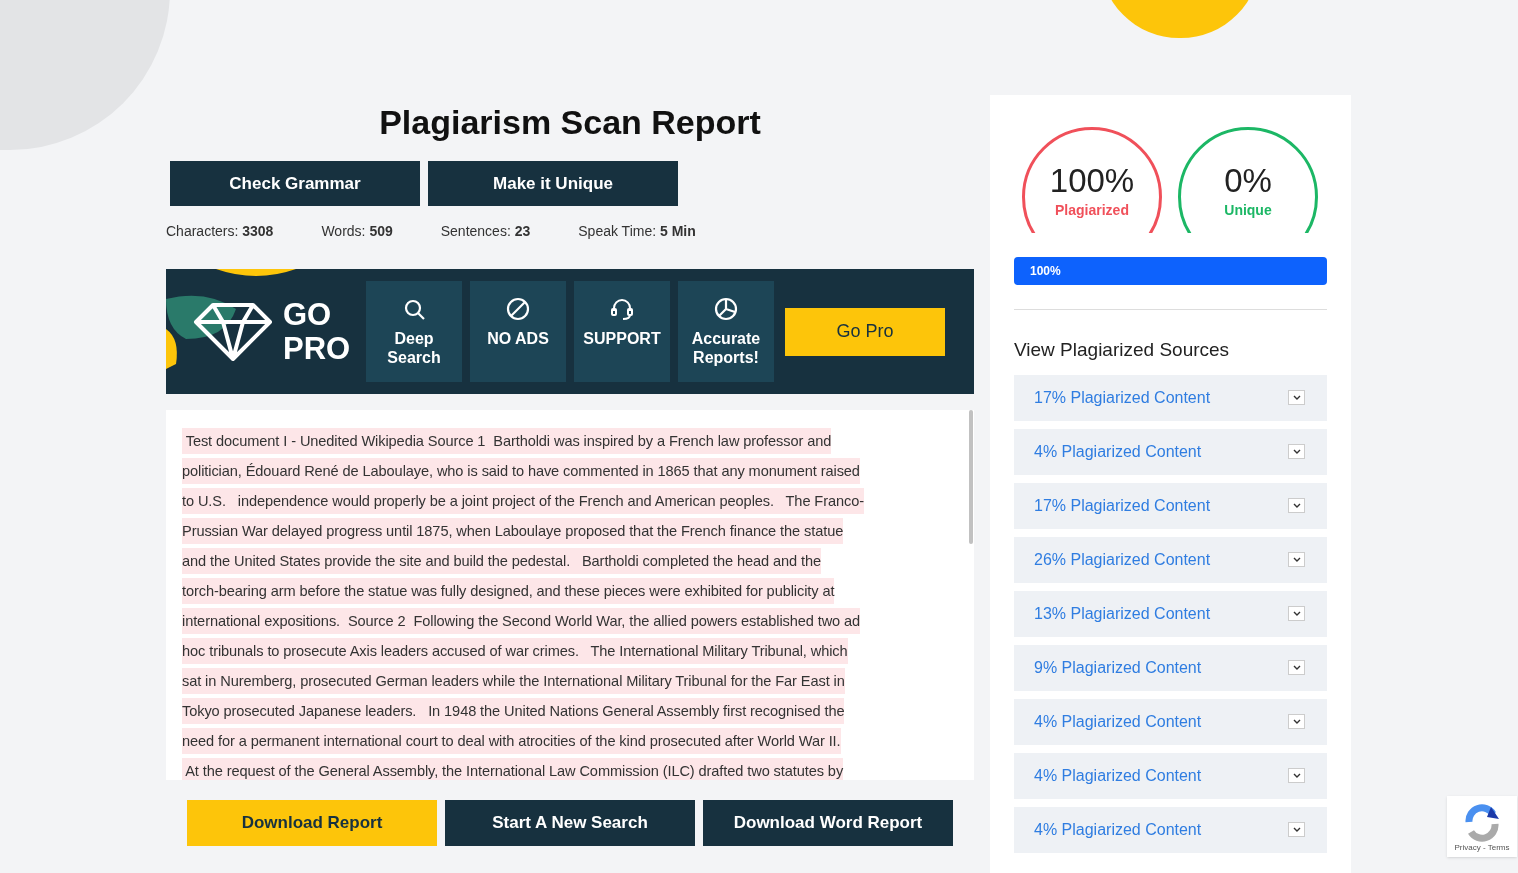 The height and width of the screenshot is (873, 1518). I want to click on source-item: 9% Plagiarized Content, so click(1170, 667).